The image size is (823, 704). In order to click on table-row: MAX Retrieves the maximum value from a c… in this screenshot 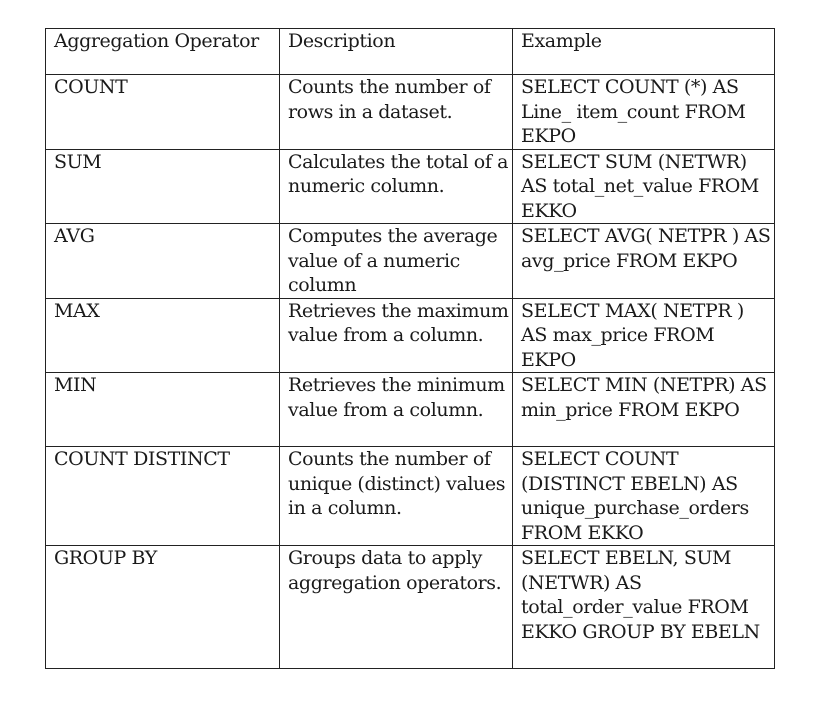, I will do `click(410, 335)`.